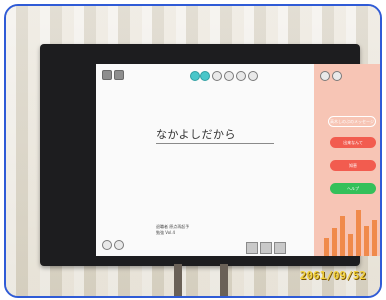 Image resolution: width=386 pixels, height=300 pixels. Describe the element at coordinates (119, 75) in the screenshot. I see `grid-icon` at that location.